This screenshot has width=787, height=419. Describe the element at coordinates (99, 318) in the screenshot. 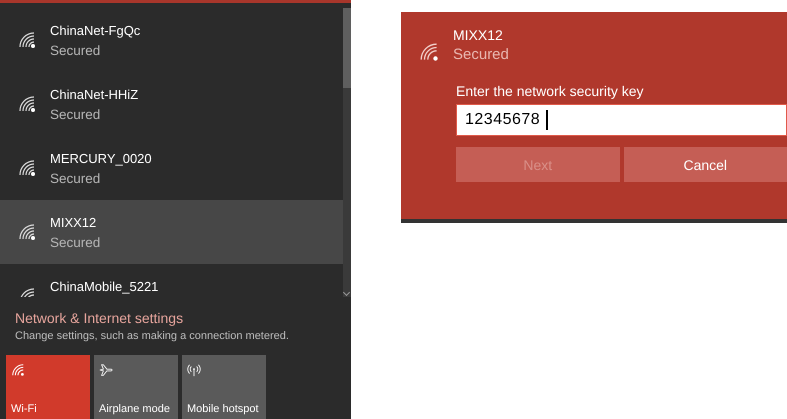

I see `settings-link: Network & Internet settings` at that location.